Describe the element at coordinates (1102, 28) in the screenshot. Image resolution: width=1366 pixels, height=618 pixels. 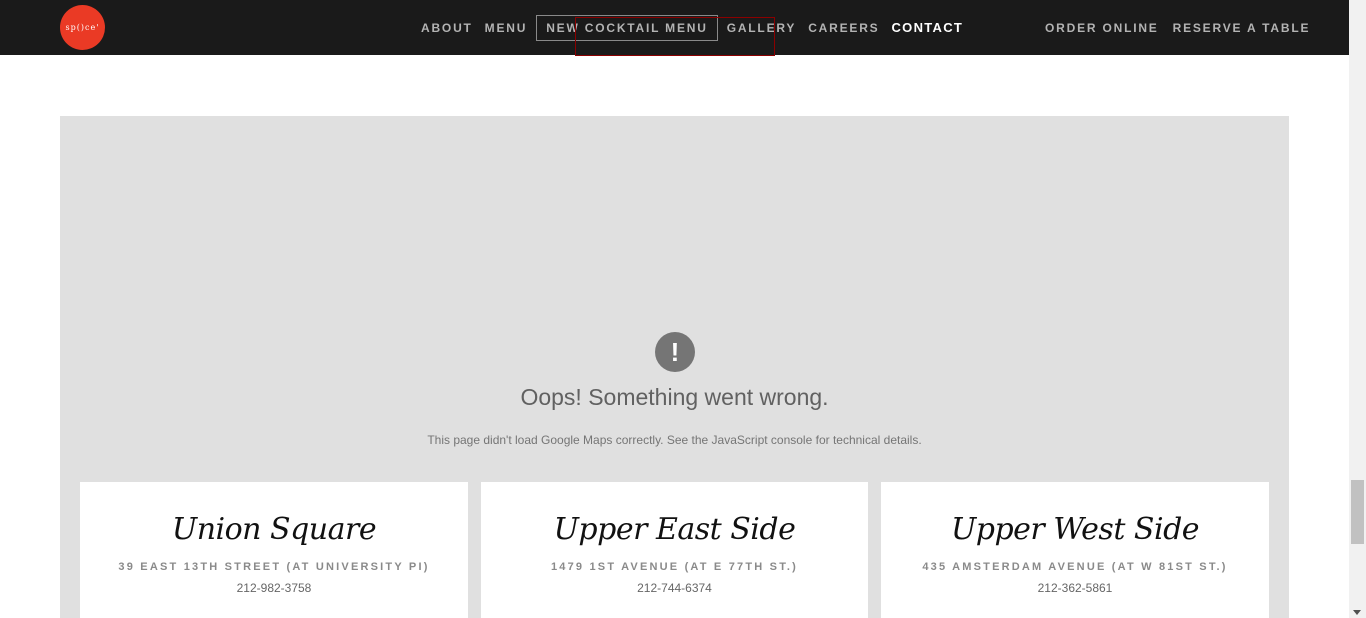
I see `nav-order-online: ORDER ONLINE` at that location.